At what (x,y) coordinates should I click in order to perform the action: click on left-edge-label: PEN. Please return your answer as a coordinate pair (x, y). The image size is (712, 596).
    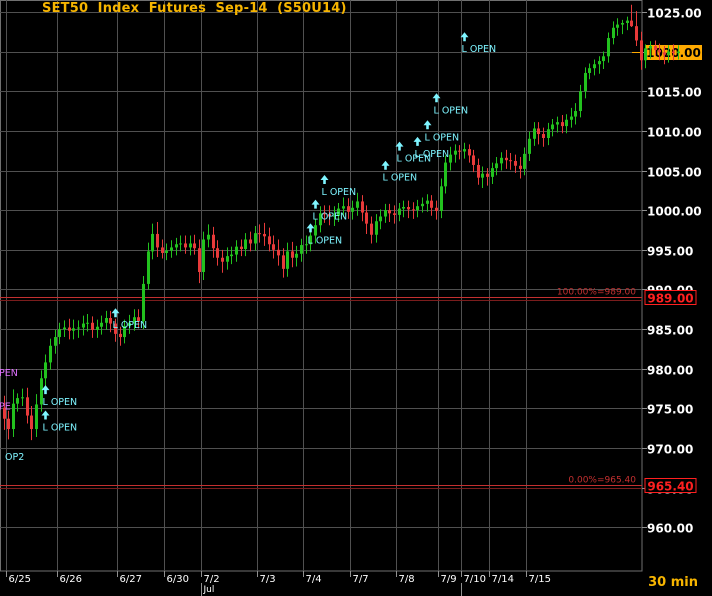
    Looking at the image, I should click on (9, 373).